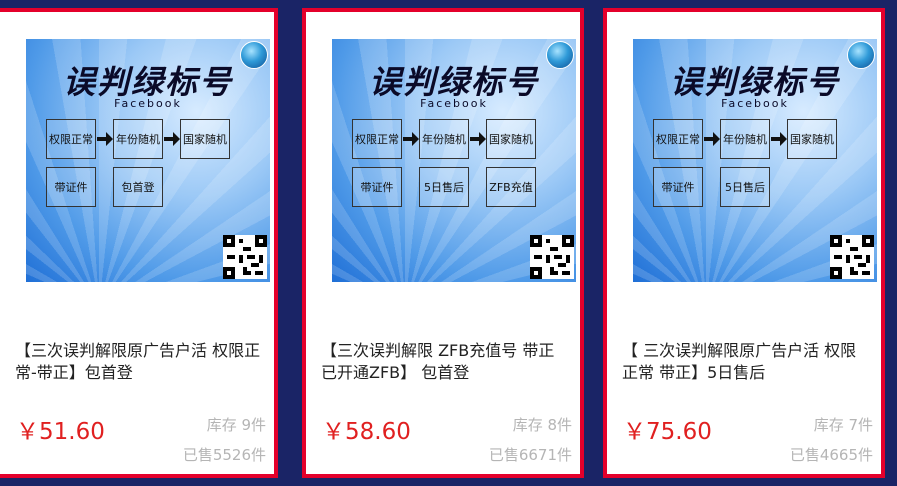  I want to click on product-title: 【 三次误判解限原广告户活 权限正常 带正】5日售后, so click(745, 362).